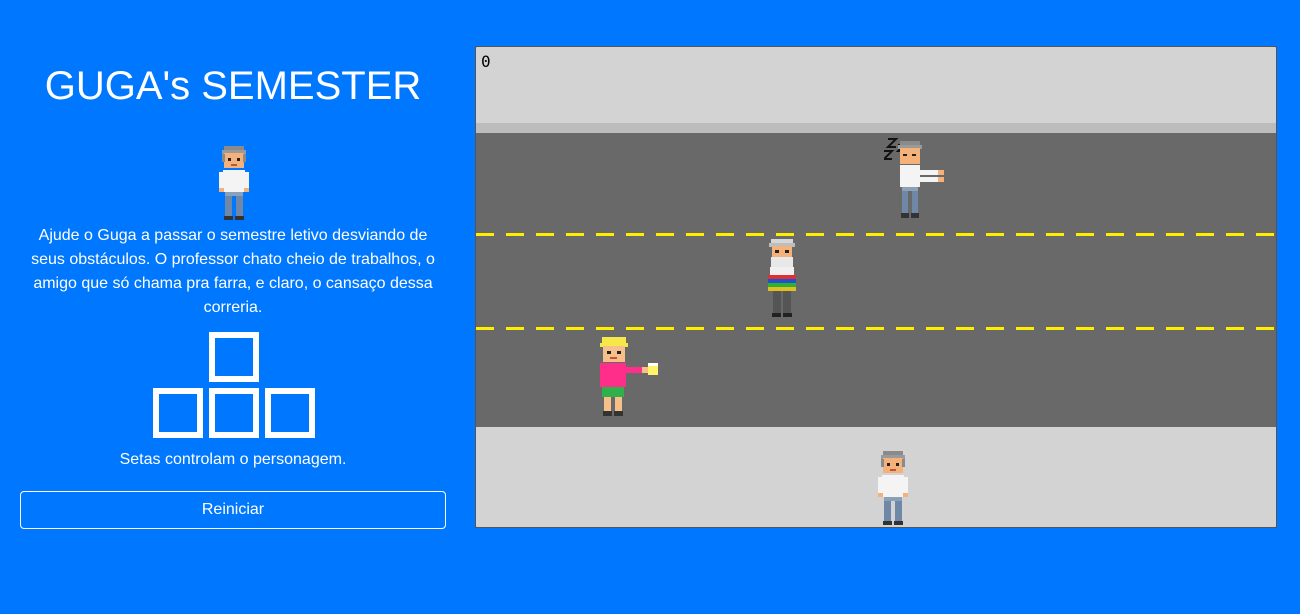  What do you see at coordinates (782, 278) in the screenshot?
I see `professor-obstacle` at bounding box center [782, 278].